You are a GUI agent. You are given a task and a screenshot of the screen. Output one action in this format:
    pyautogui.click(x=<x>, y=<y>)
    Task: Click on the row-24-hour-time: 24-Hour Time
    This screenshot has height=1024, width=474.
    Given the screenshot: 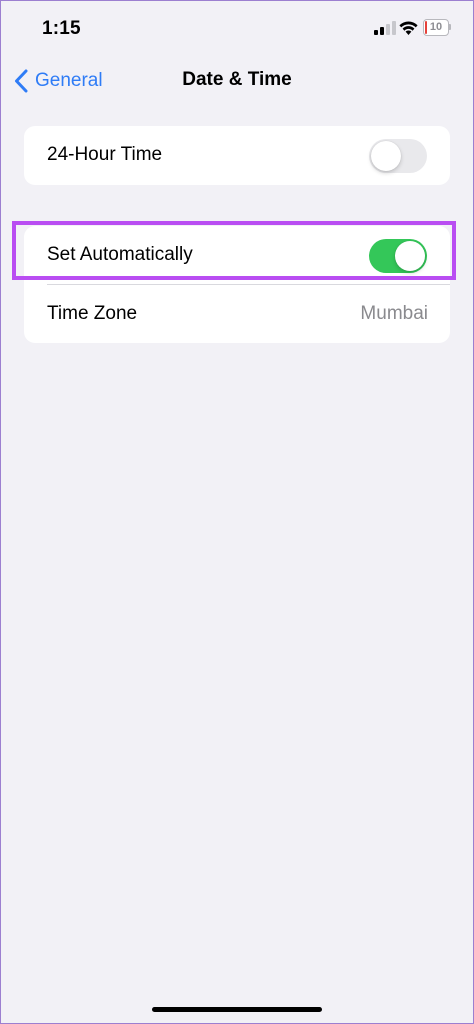 What is the action you would take?
    pyautogui.click(x=237, y=155)
    